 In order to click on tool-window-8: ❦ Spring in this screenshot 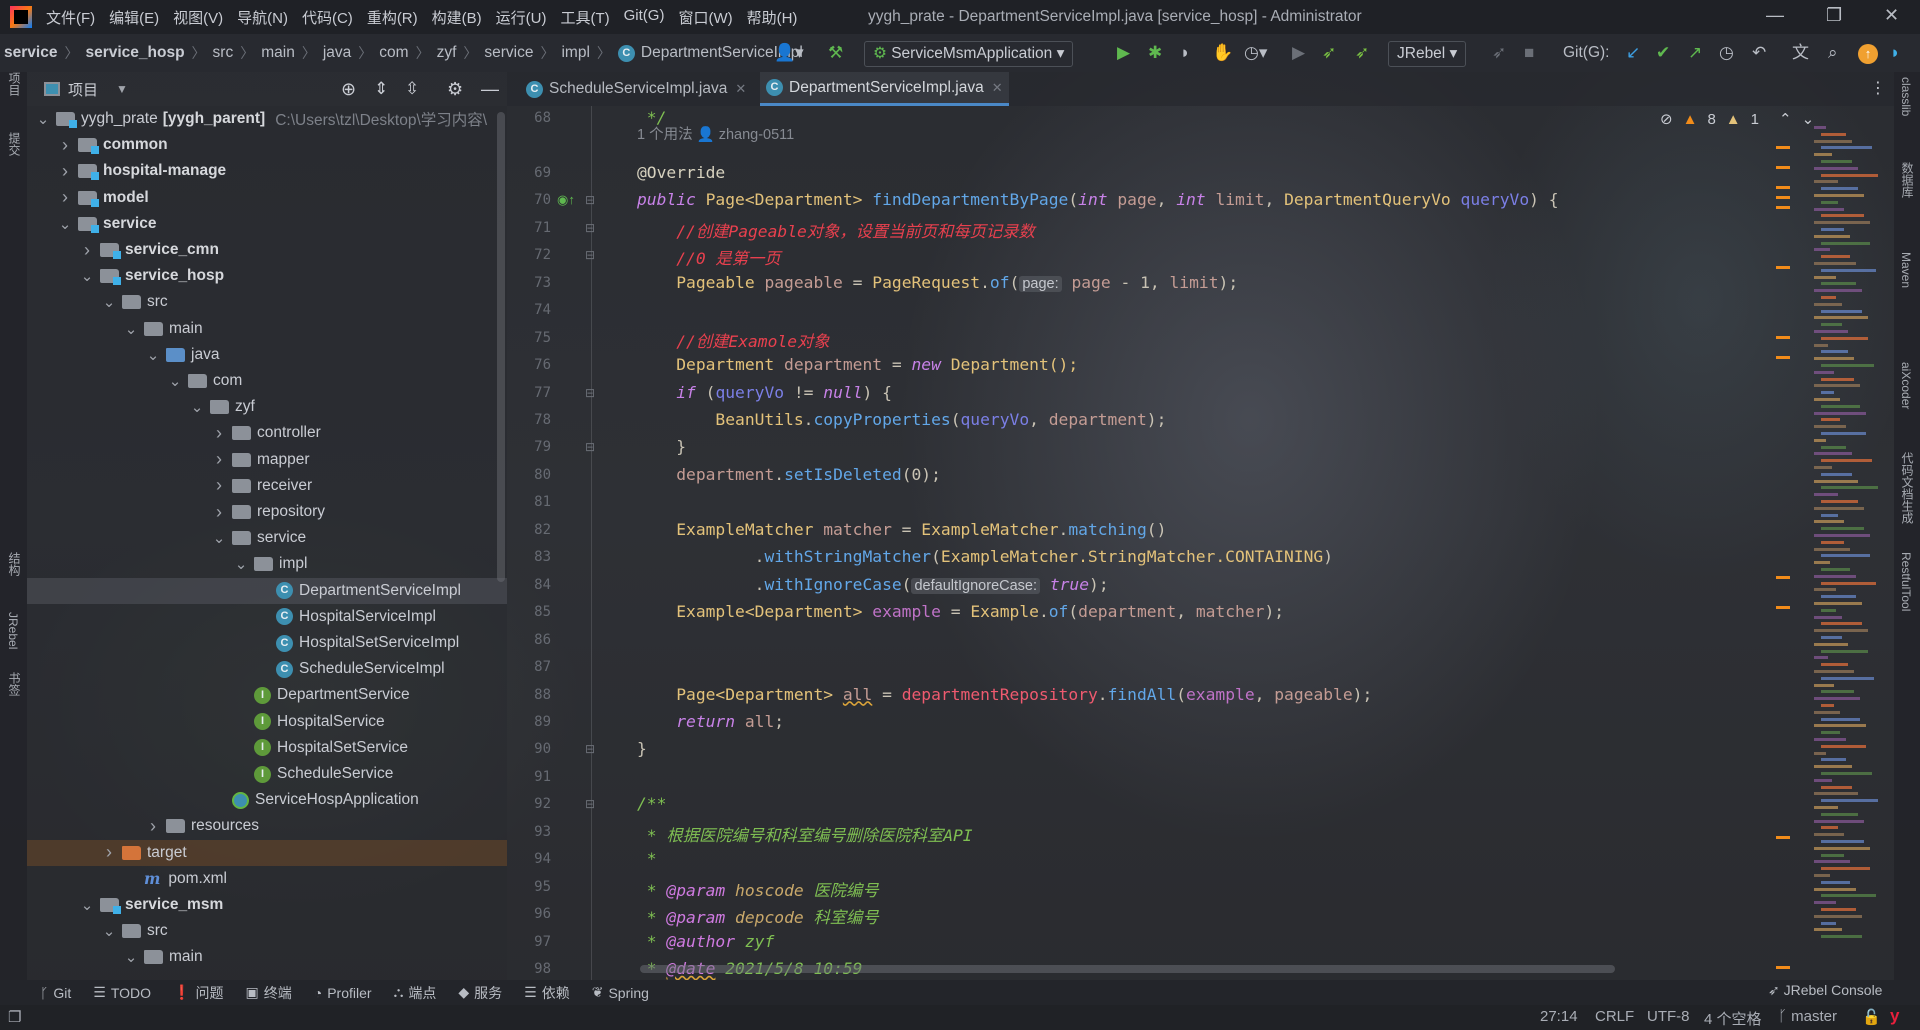, I will do `click(620, 992)`.